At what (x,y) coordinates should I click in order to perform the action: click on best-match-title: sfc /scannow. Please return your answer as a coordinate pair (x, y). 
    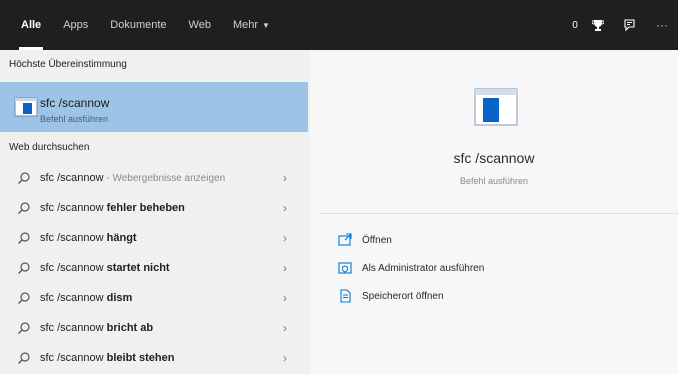
    Looking at the image, I should click on (75, 103).